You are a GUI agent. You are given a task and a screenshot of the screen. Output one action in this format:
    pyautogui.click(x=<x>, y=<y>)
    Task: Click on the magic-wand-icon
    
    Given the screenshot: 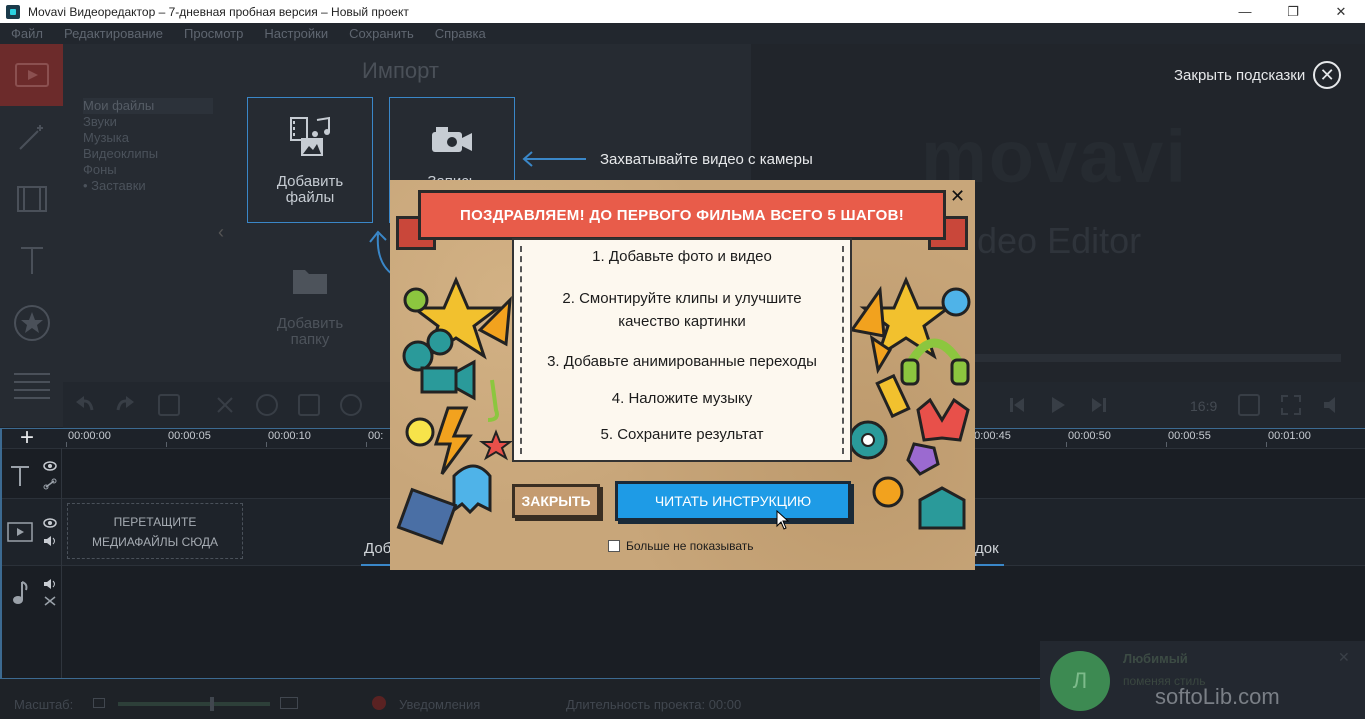 What is the action you would take?
    pyautogui.click(x=30, y=137)
    